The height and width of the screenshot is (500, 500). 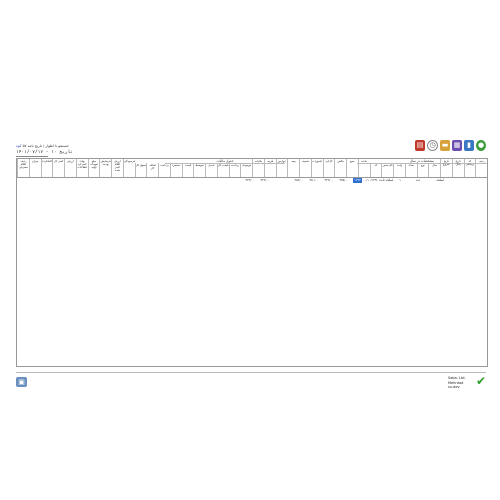 I want to click on report-link: کوه, so click(x=18, y=146).